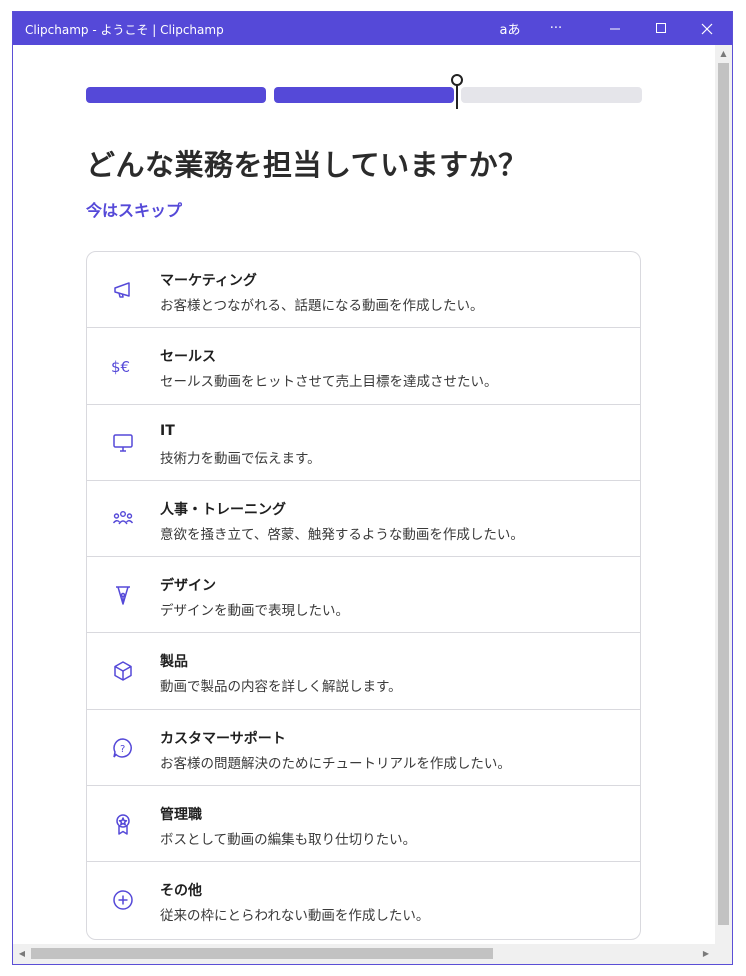 Image resolution: width=746 pixels, height=976 pixels. Describe the element at coordinates (281, 687) in the screenshot. I see `role-description: 動画で製品の内容を詳しく解説します。` at that location.